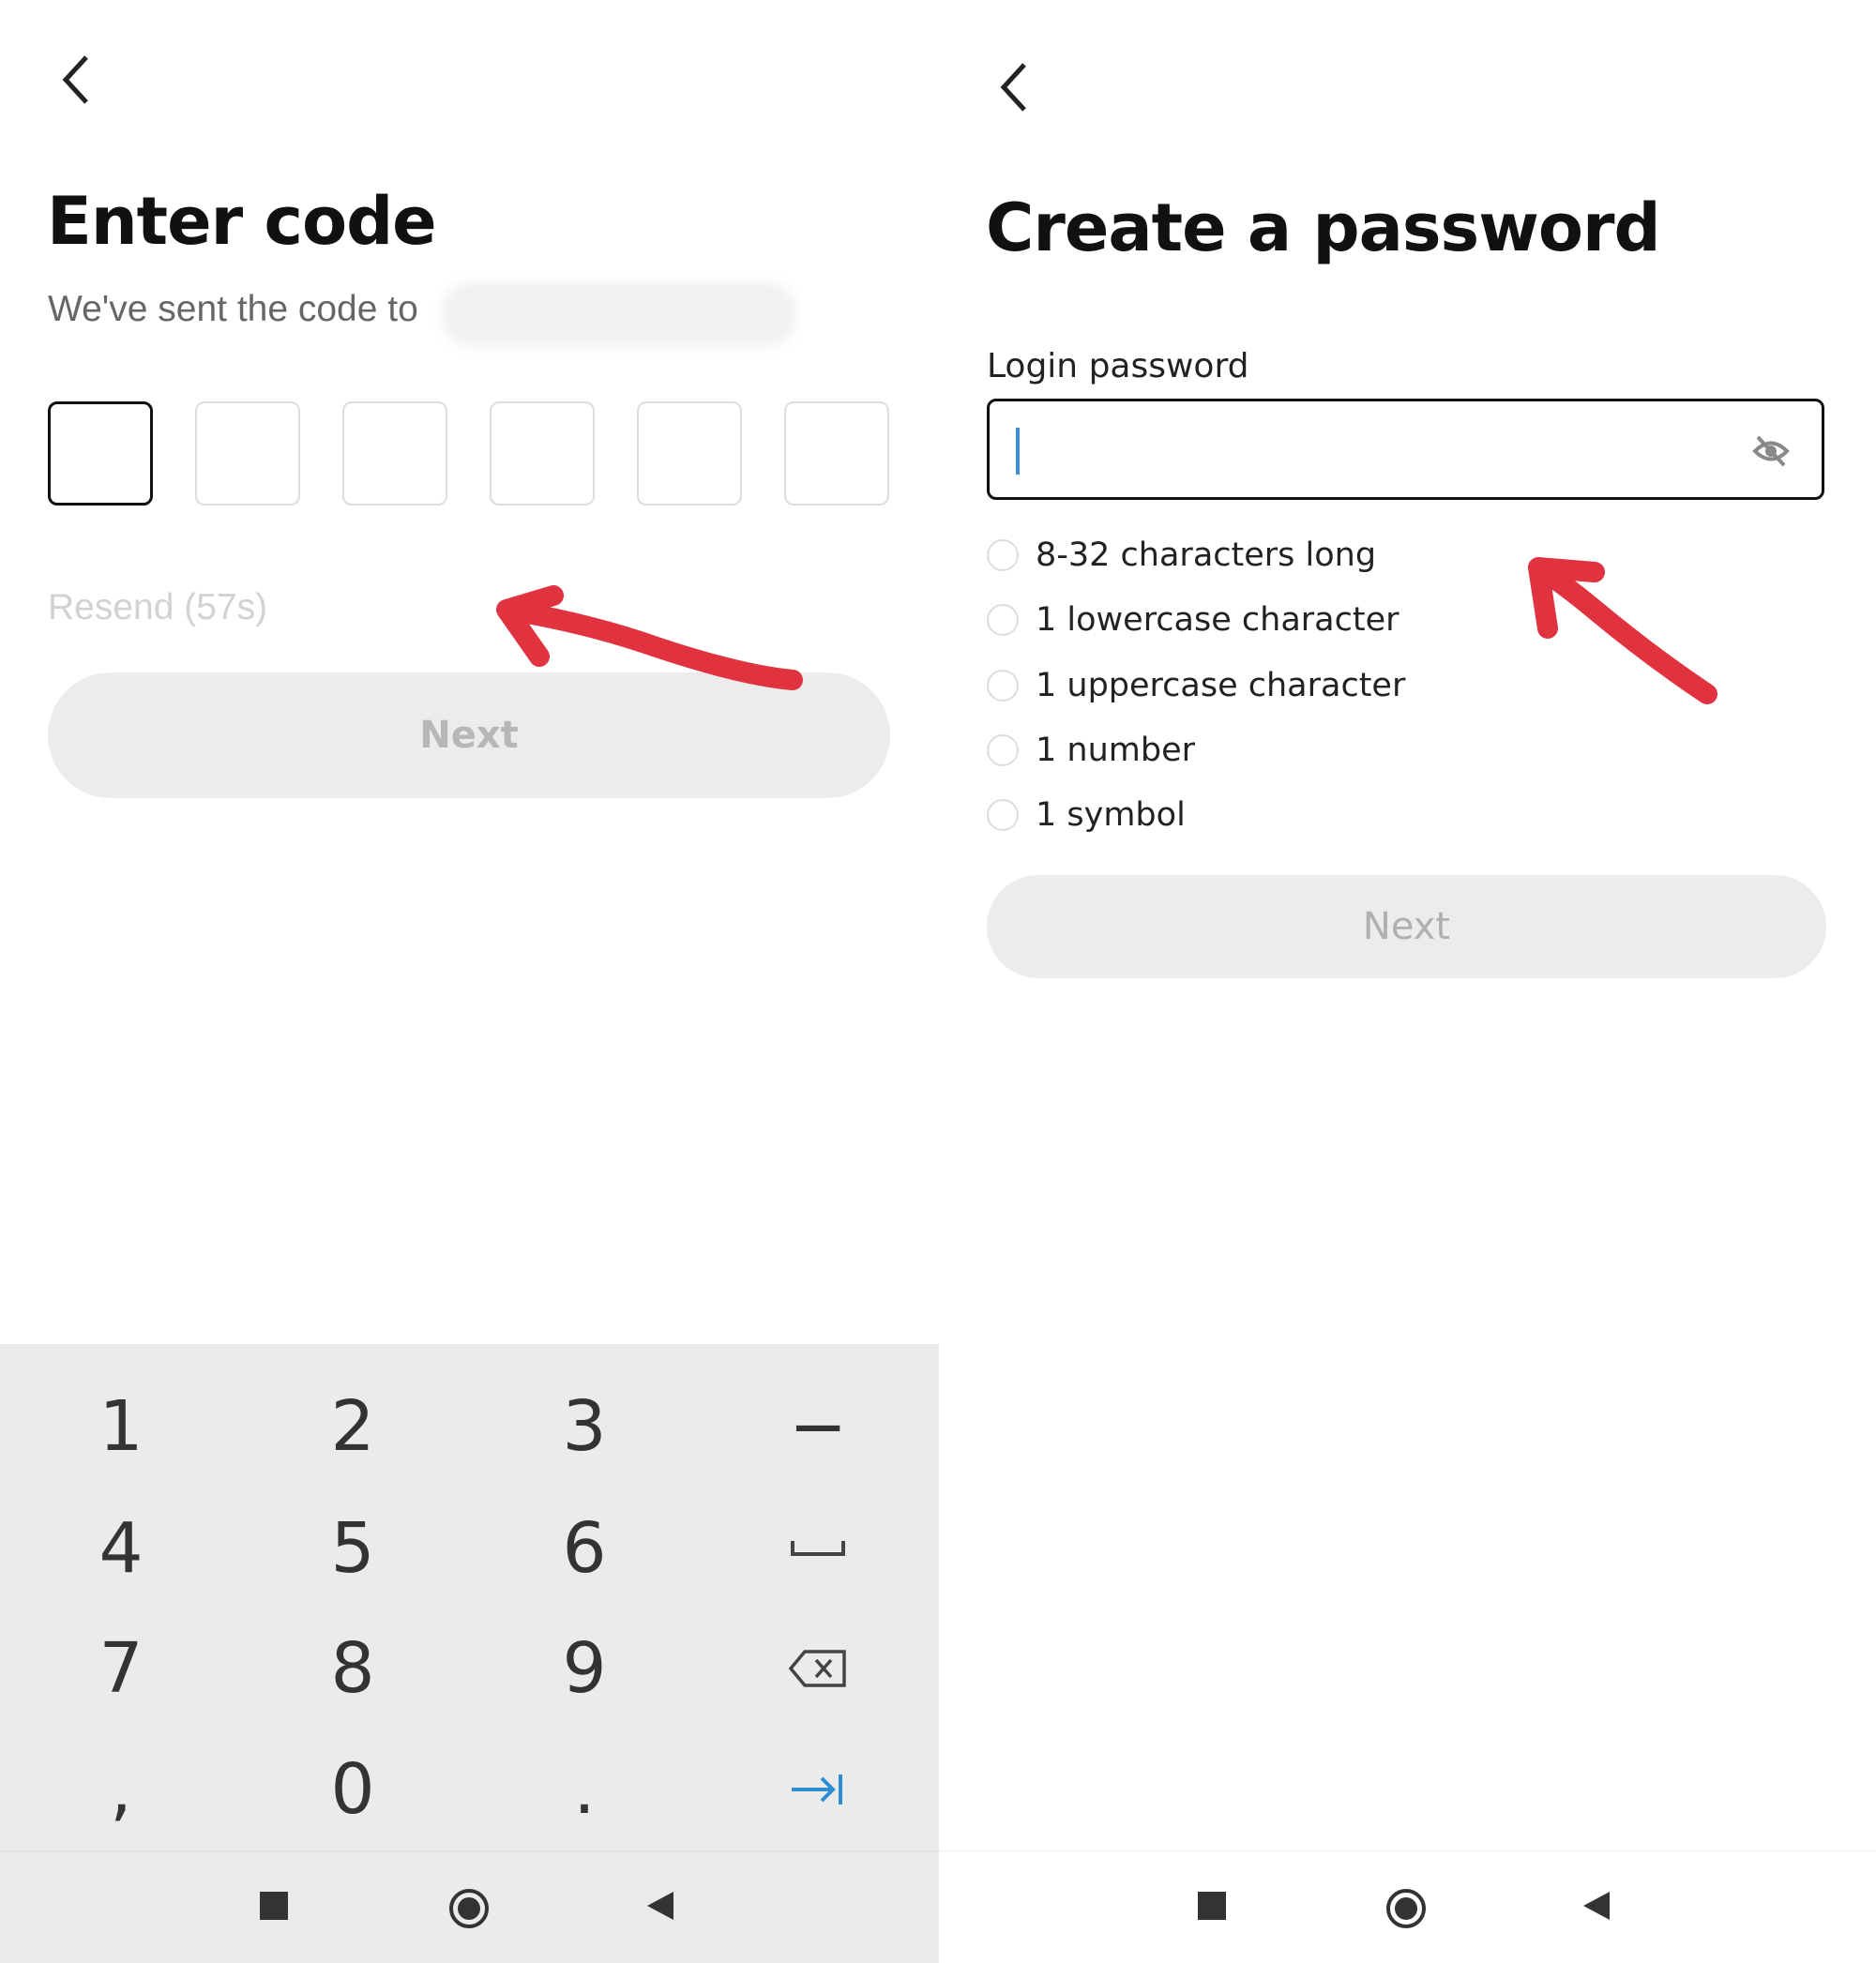  Describe the element at coordinates (121, 1426) in the screenshot. I see `key-1: 1` at that location.